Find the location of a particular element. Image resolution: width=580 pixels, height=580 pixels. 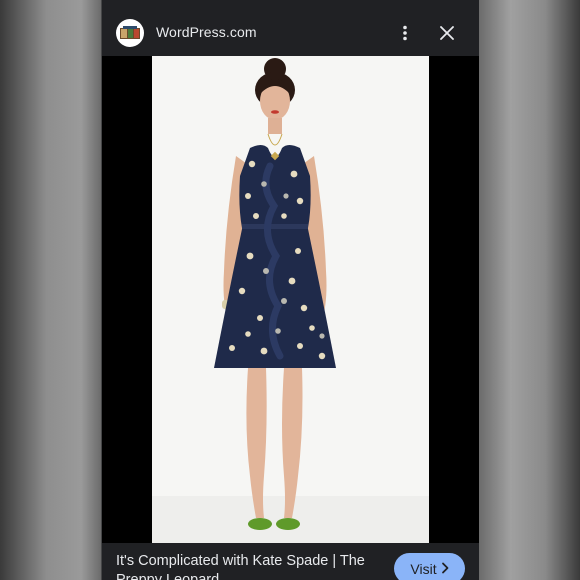

visit-button-label: Visit is located at coordinates (423, 568).